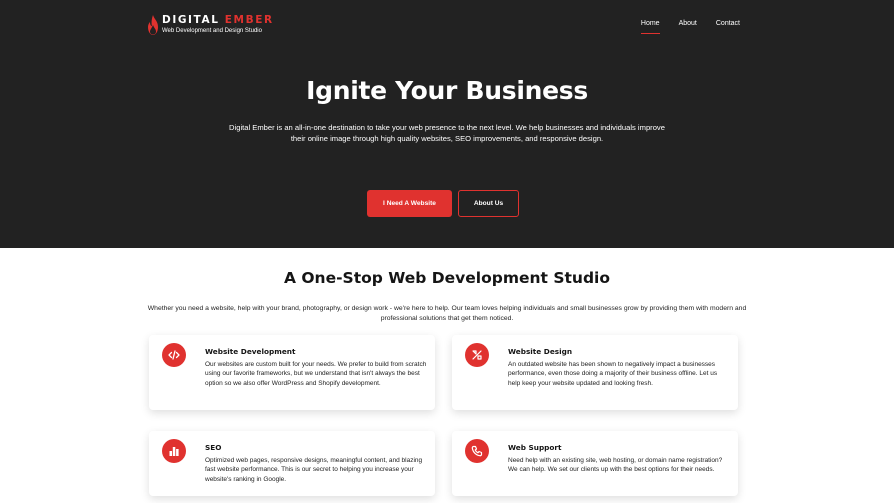 The height and width of the screenshot is (503, 894). Describe the element at coordinates (447, 90) in the screenshot. I see `hero-title: Ignite Your Business` at that location.